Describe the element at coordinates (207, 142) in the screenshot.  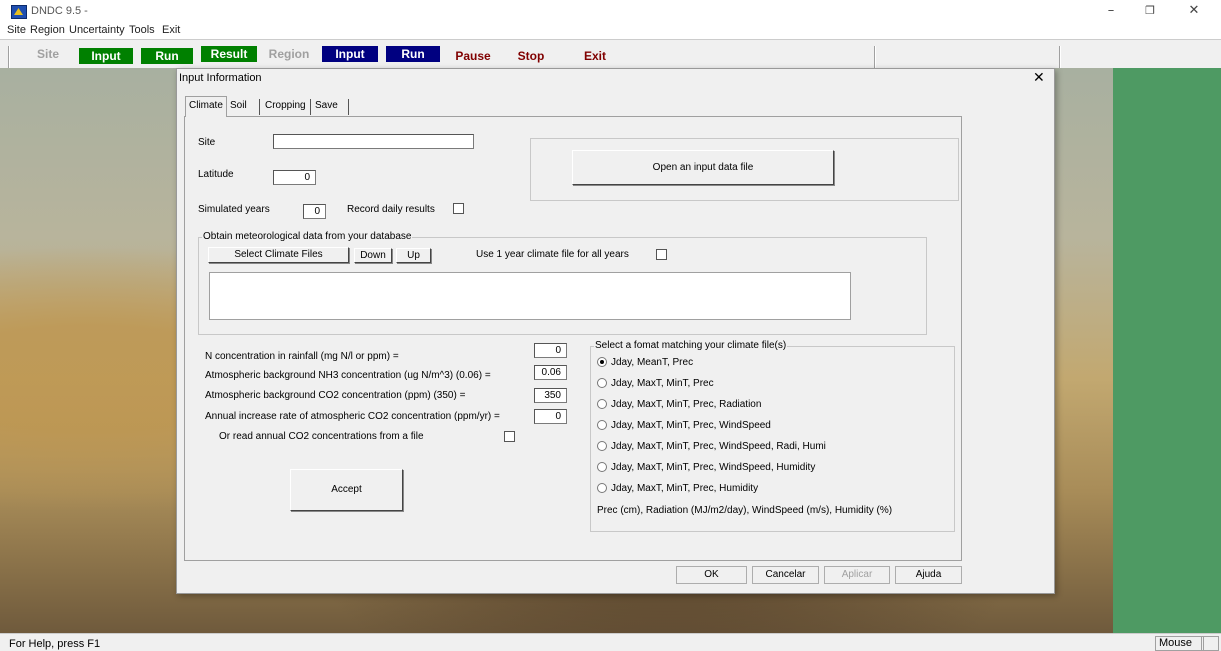
I see `site-label: Site` at that location.